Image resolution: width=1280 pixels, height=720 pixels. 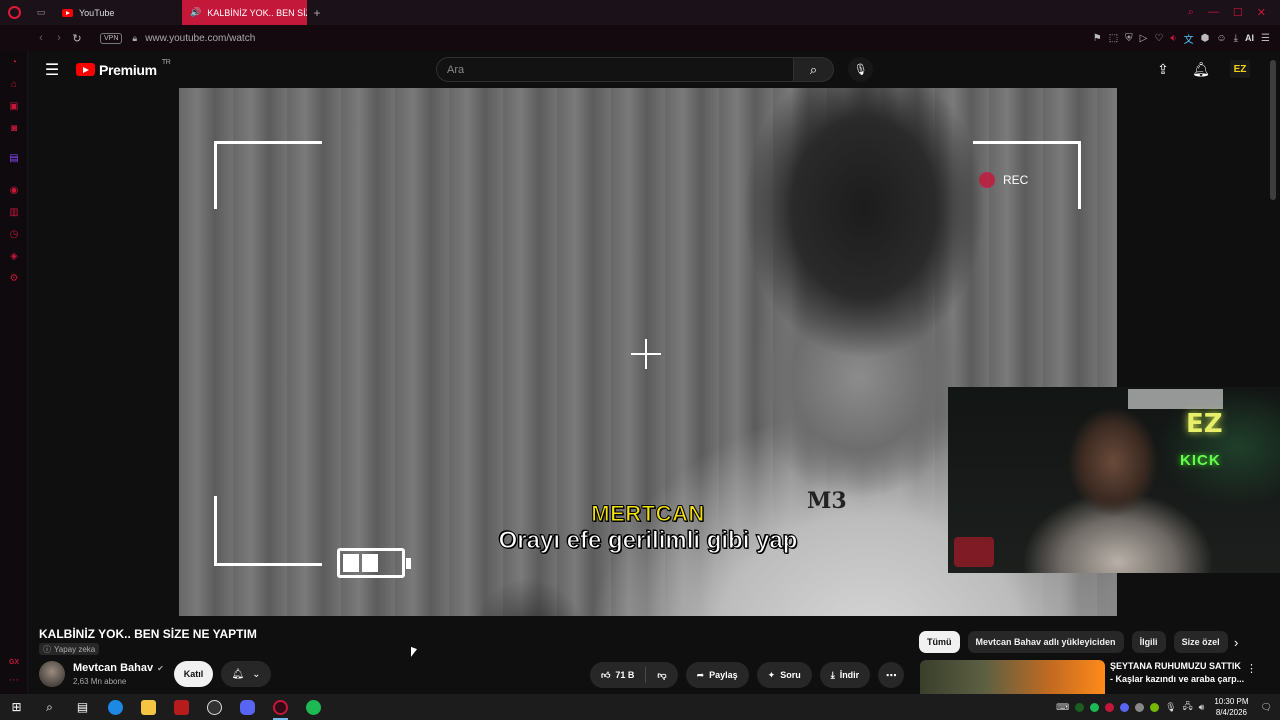 I want to click on shield-icon: ⛨, so click(x=1129, y=38).